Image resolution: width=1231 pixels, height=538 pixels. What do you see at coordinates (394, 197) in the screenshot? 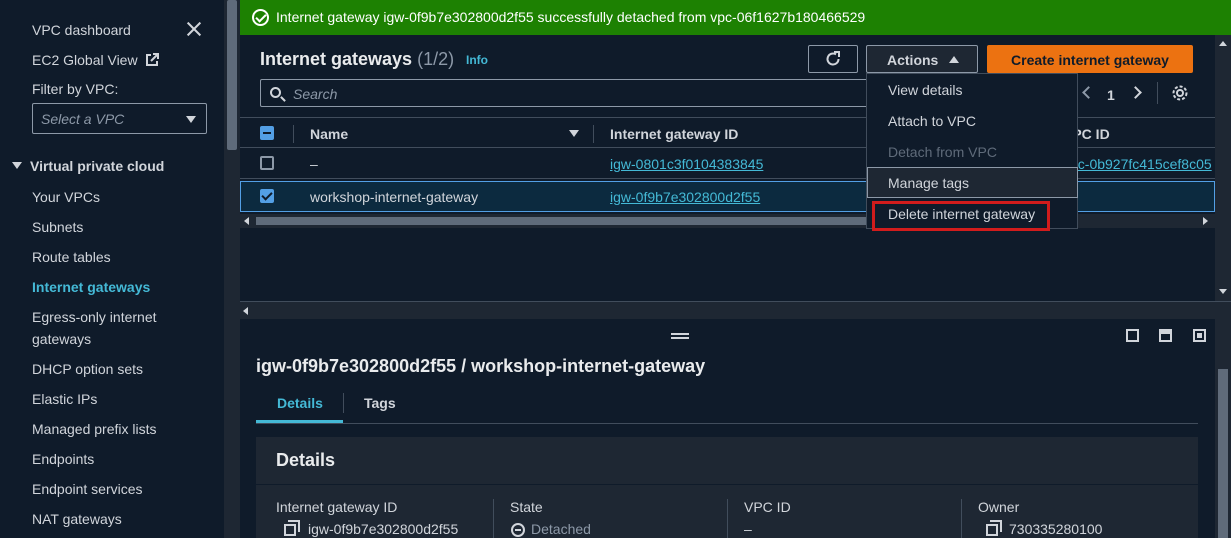
I see `cell-name: workshop-internet-gateway` at bounding box center [394, 197].